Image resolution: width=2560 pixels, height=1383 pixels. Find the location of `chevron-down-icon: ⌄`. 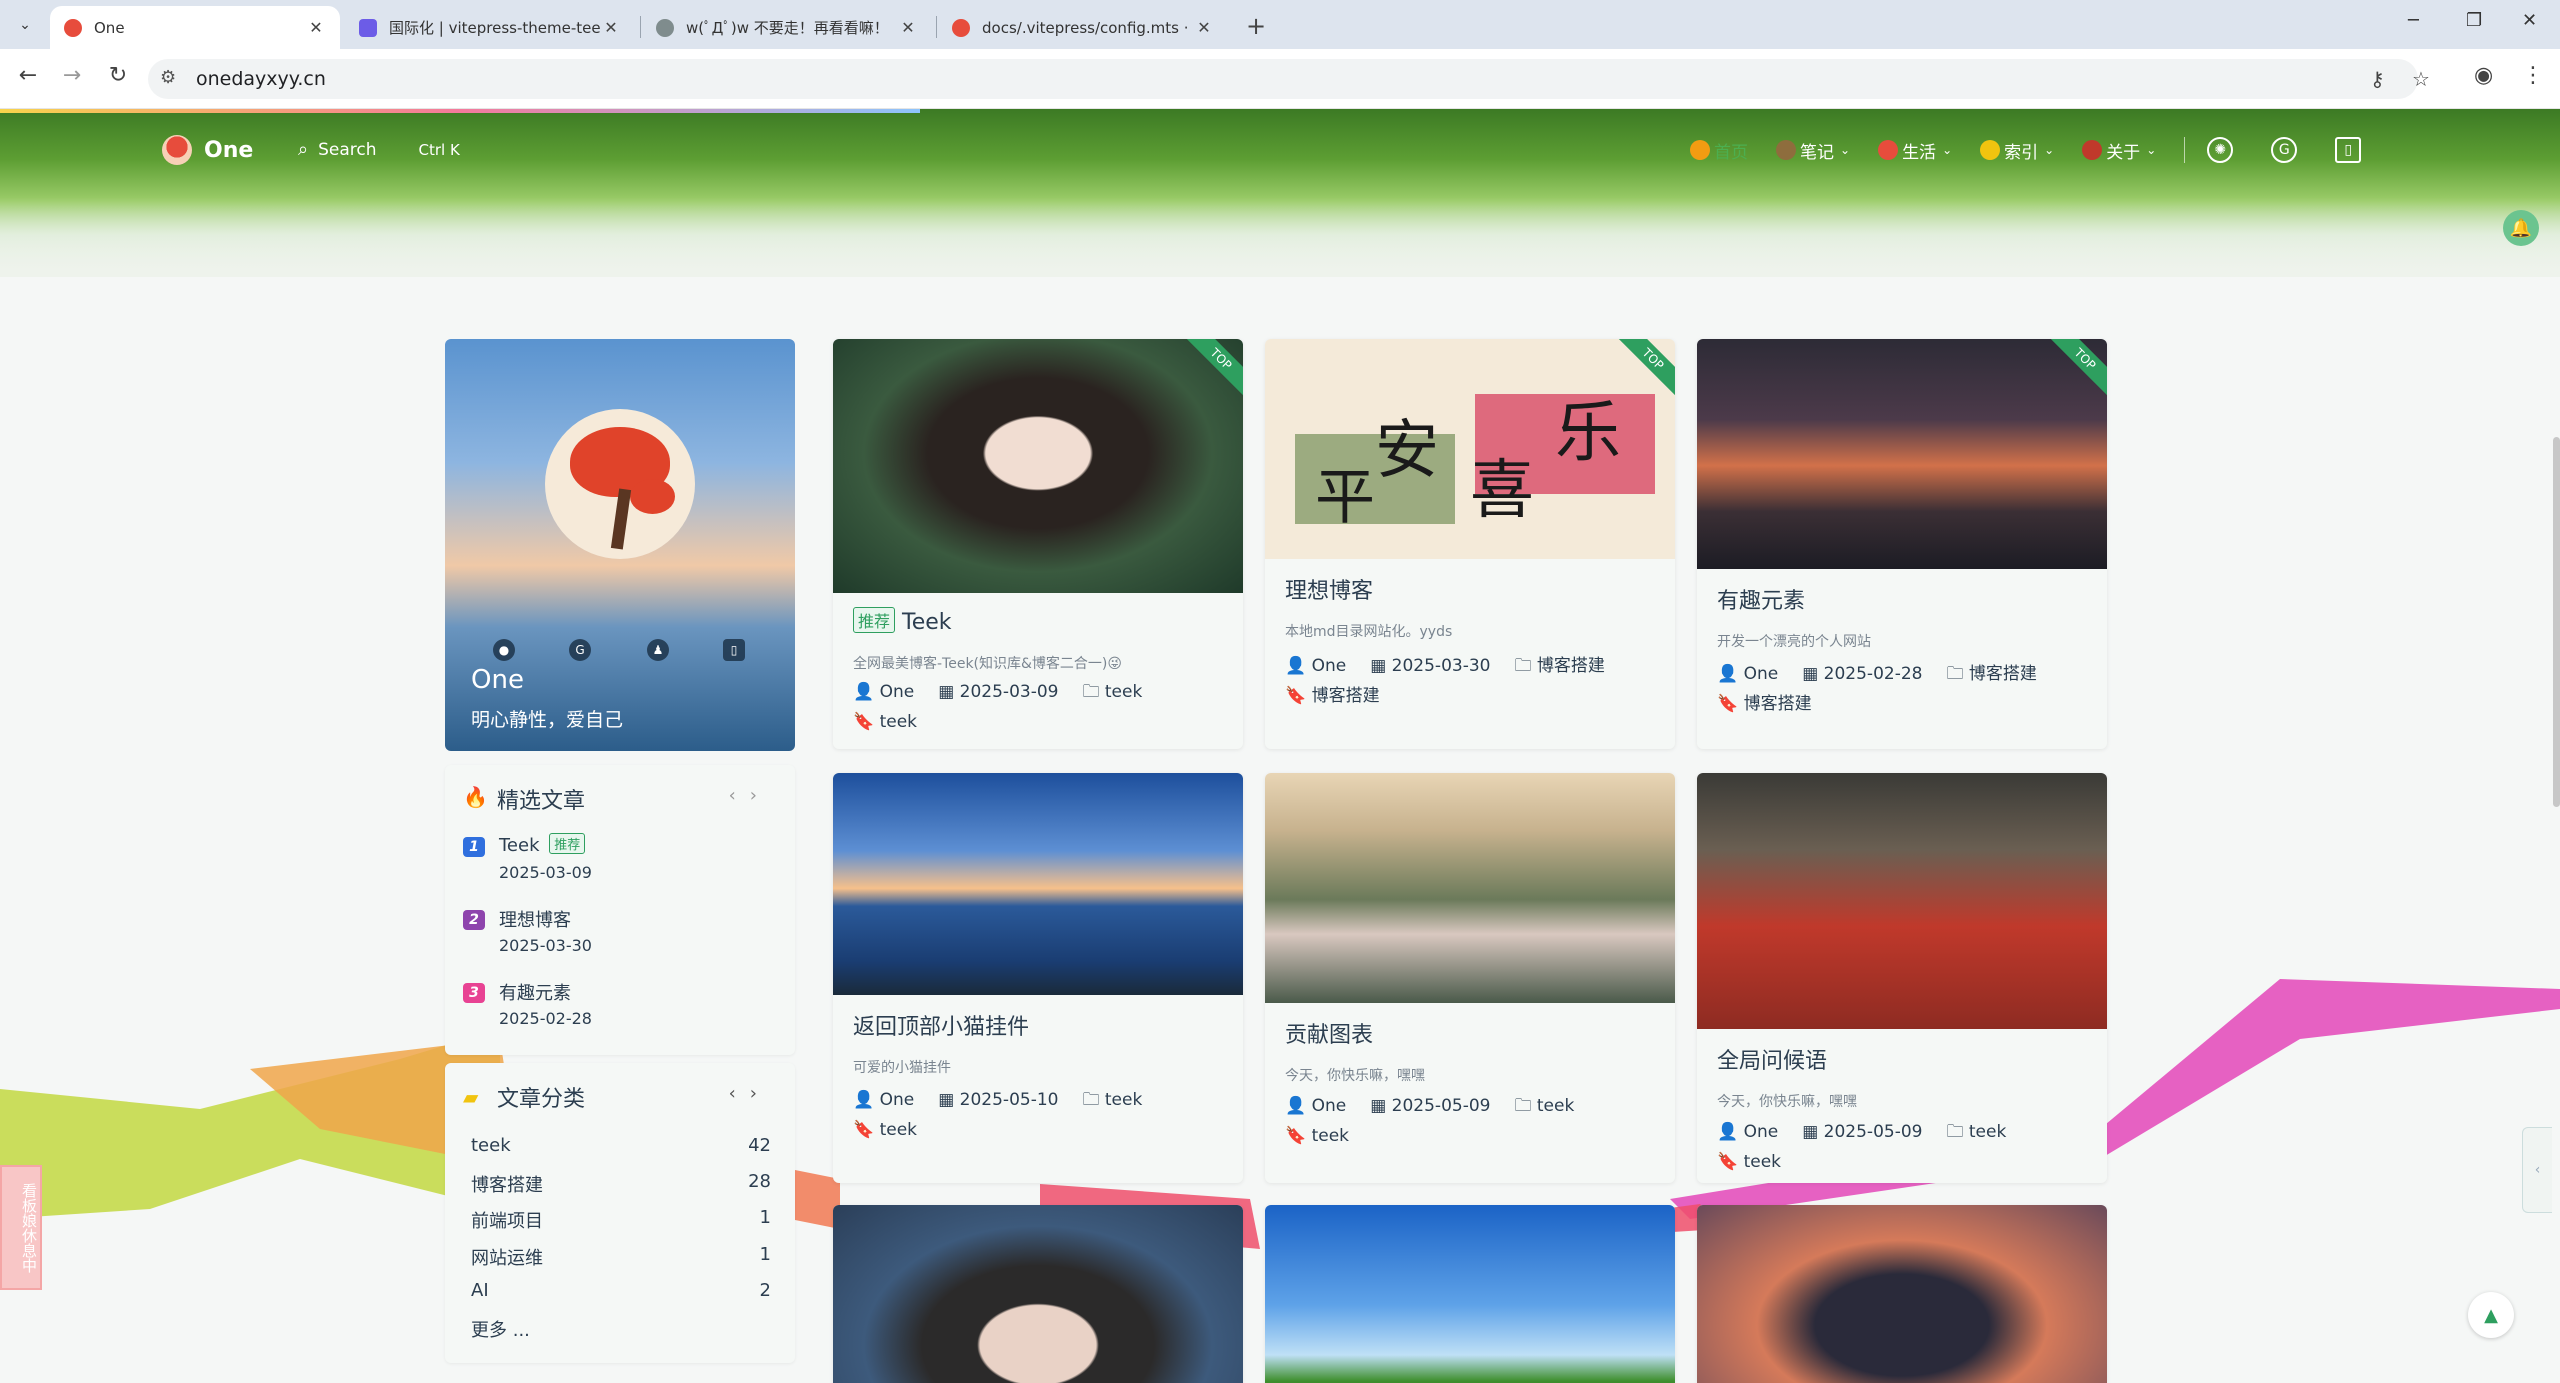

chevron-down-icon: ⌄ is located at coordinates (2049, 150).